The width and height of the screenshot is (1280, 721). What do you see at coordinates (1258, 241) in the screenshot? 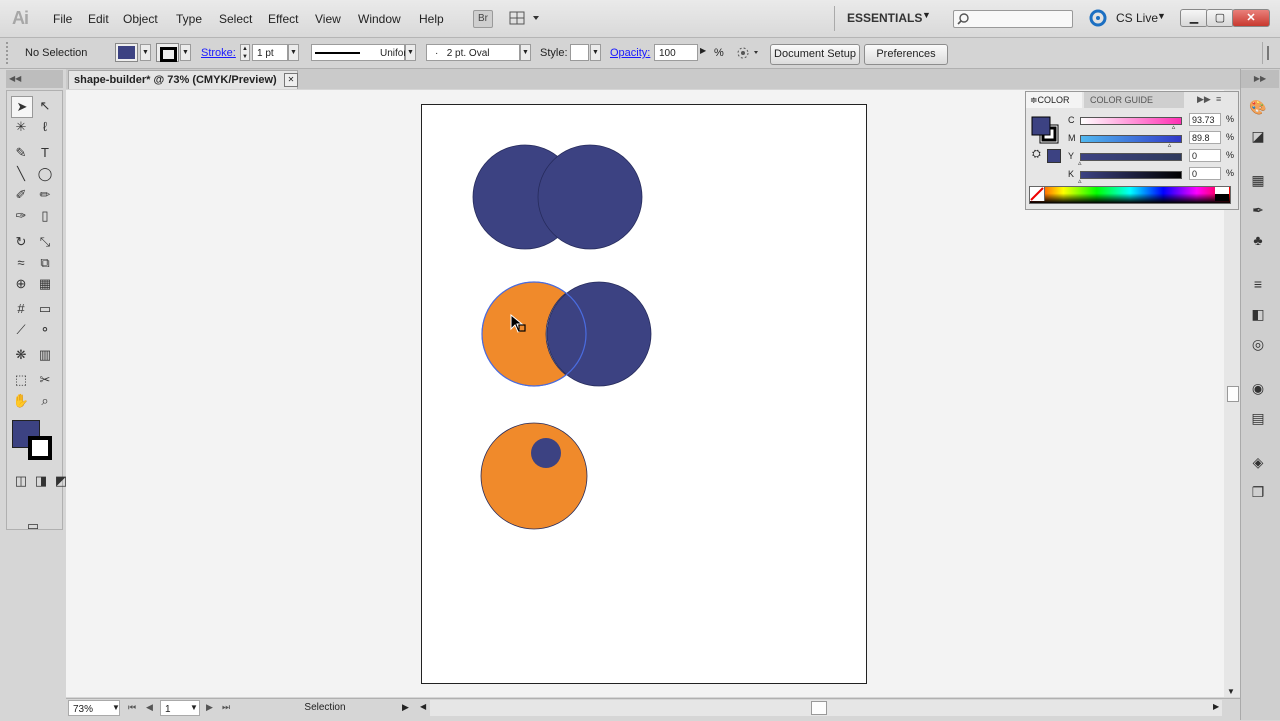
I see `symbols-icon: ♣` at bounding box center [1258, 241].